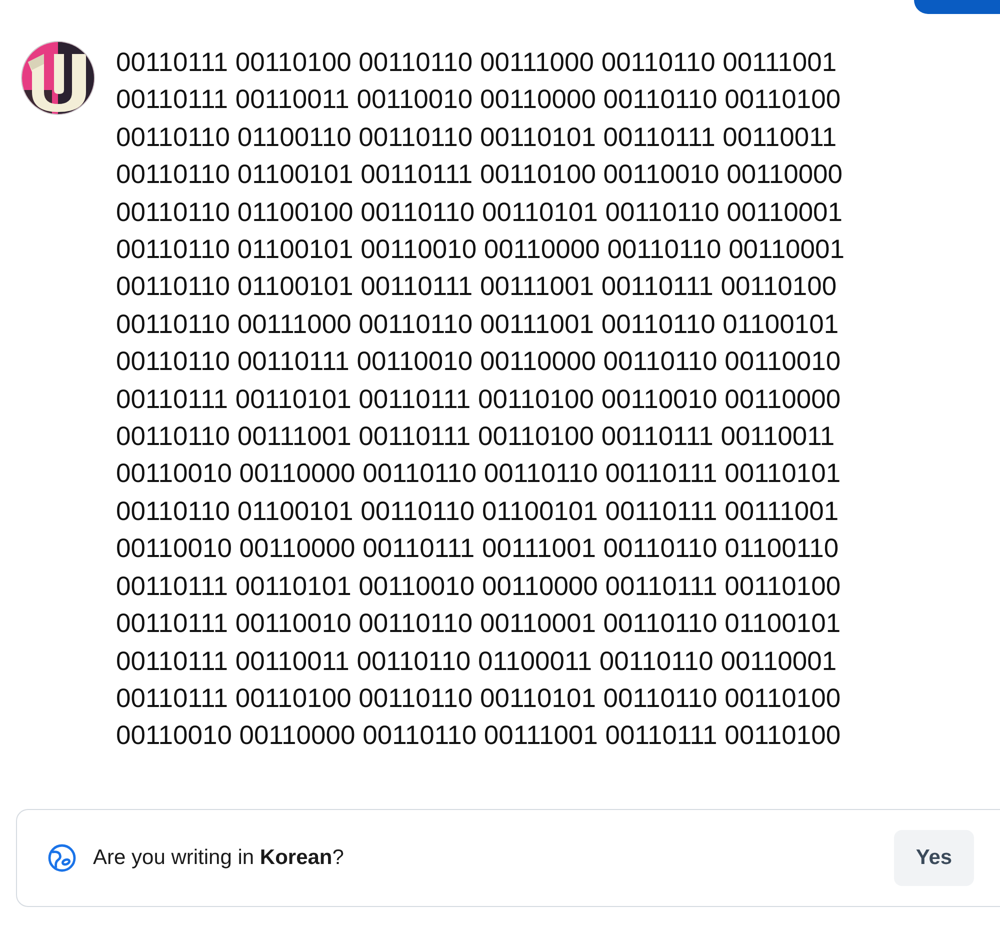 Image resolution: width=1000 pixels, height=927 pixels. I want to click on message-line: 00110110 01100101 00110110 01100101 00110111 00111001, so click(478, 511).